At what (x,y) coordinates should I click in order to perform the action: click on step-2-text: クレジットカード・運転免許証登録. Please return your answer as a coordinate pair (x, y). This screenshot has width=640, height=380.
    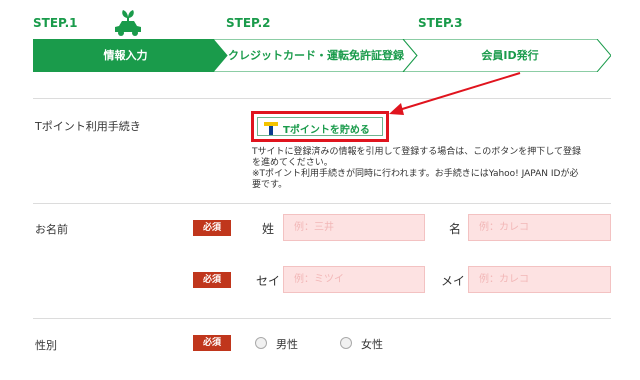
    Looking at the image, I should click on (316, 55).